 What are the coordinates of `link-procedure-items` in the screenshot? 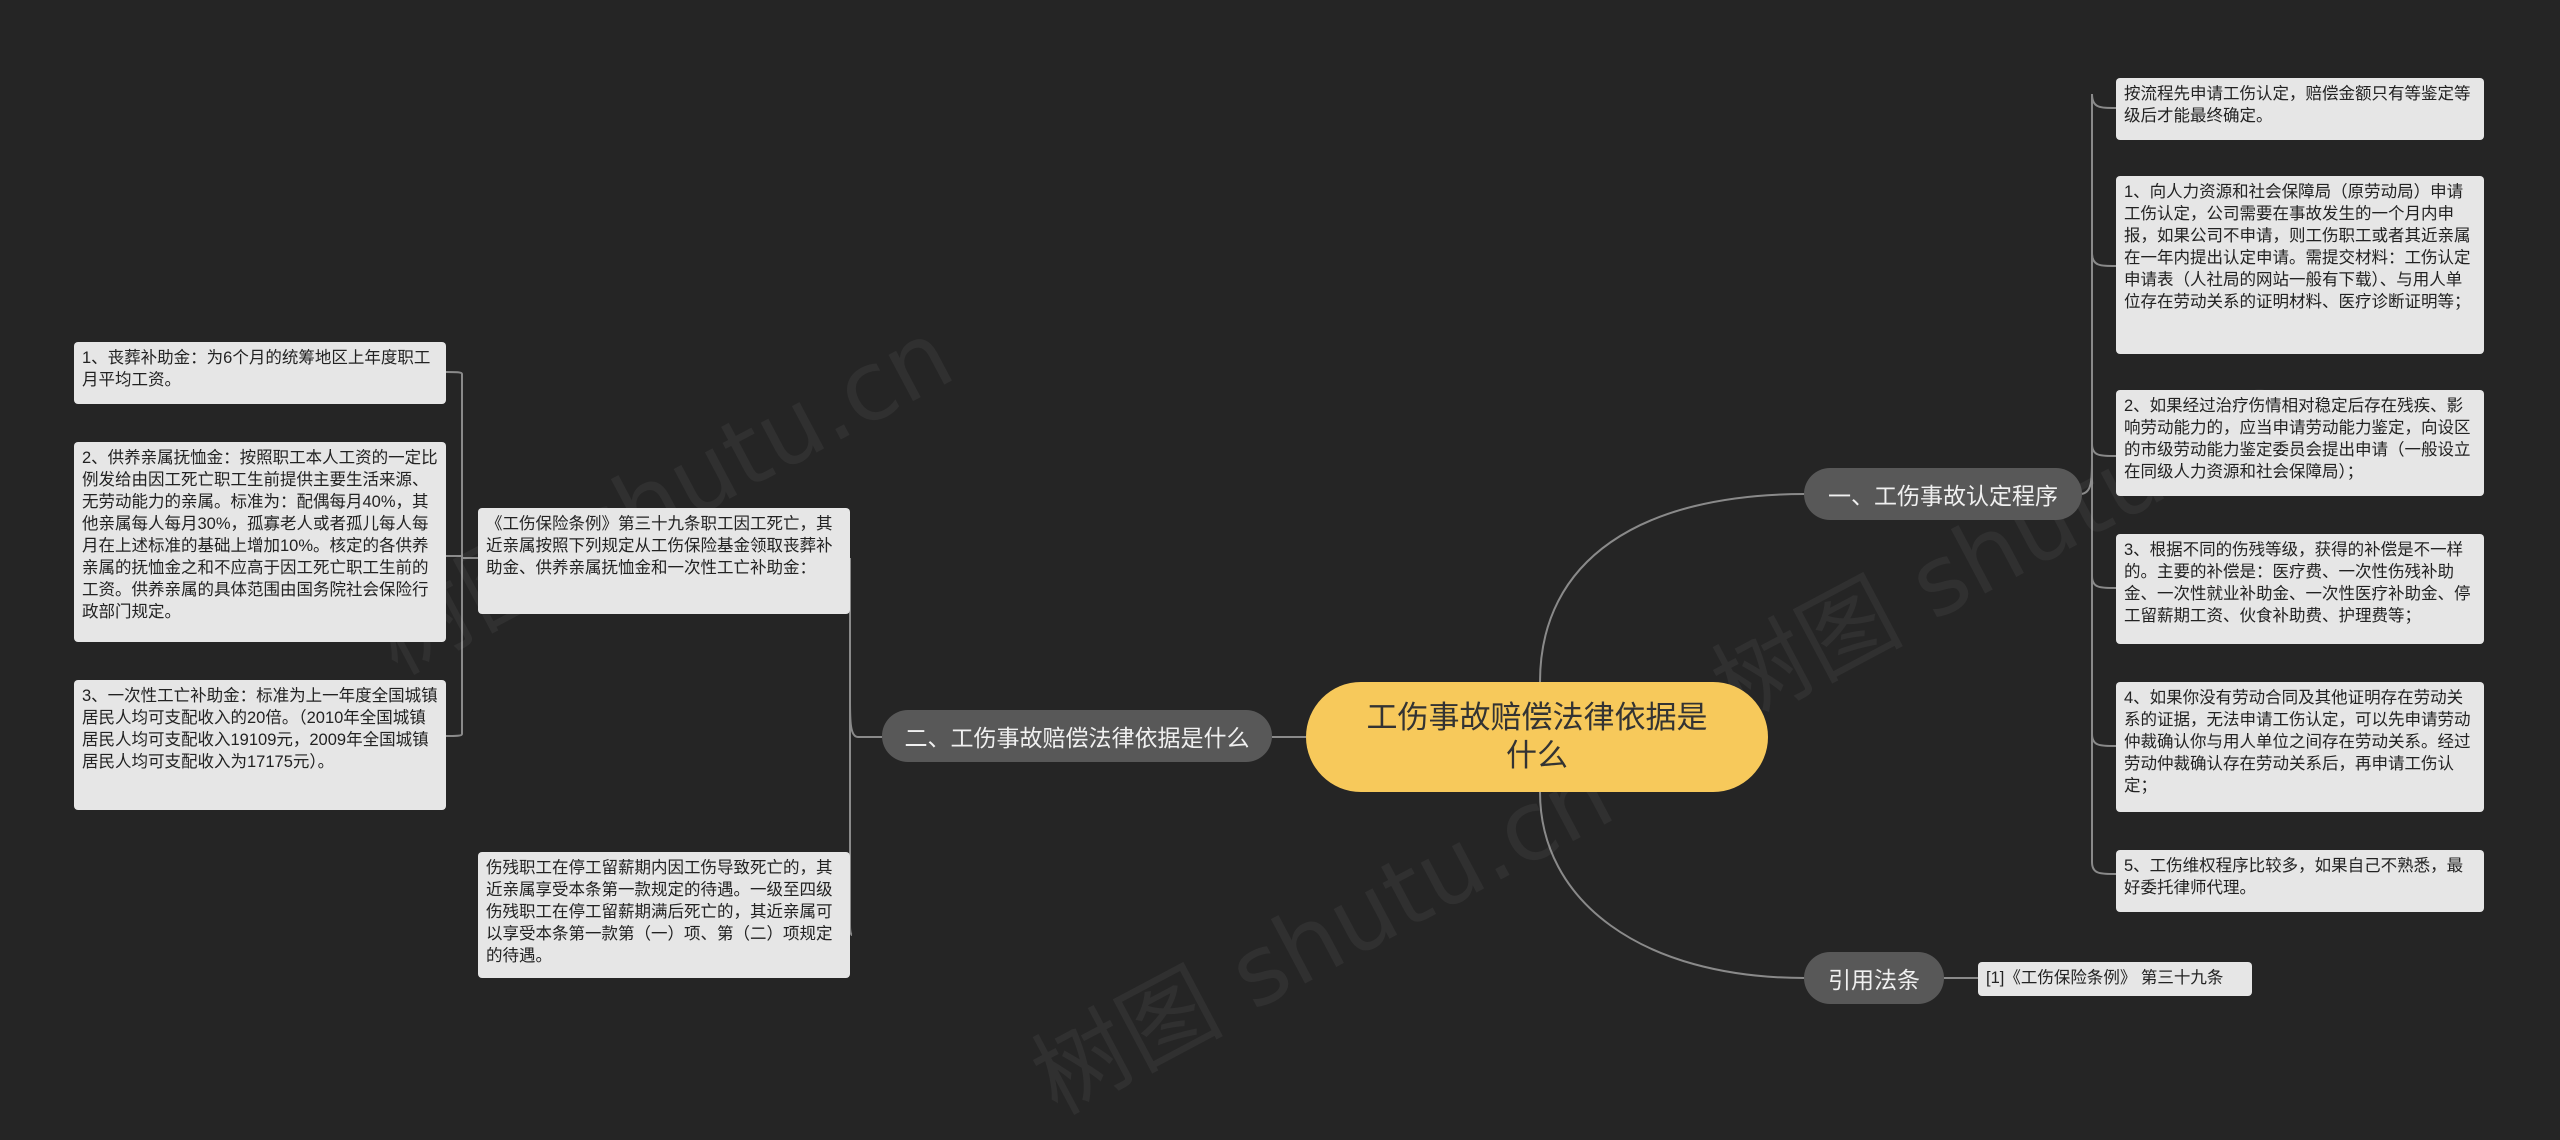 It's located at (2086, 477).